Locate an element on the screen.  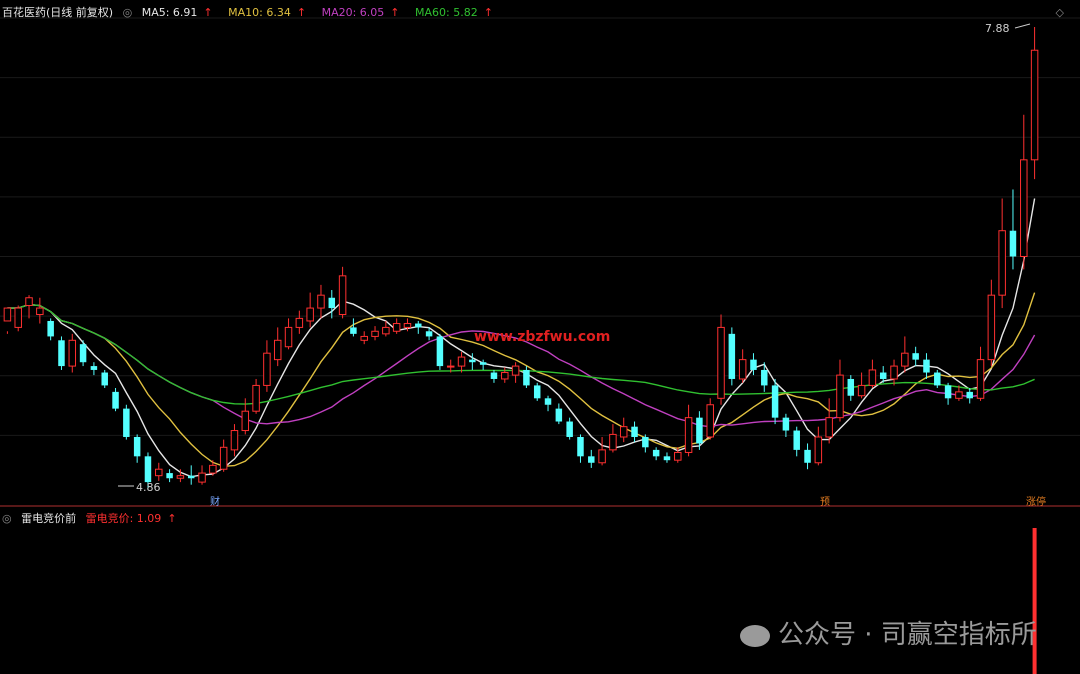
subpanel-settings-icon: ◎ is located at coordinates (7, 518).